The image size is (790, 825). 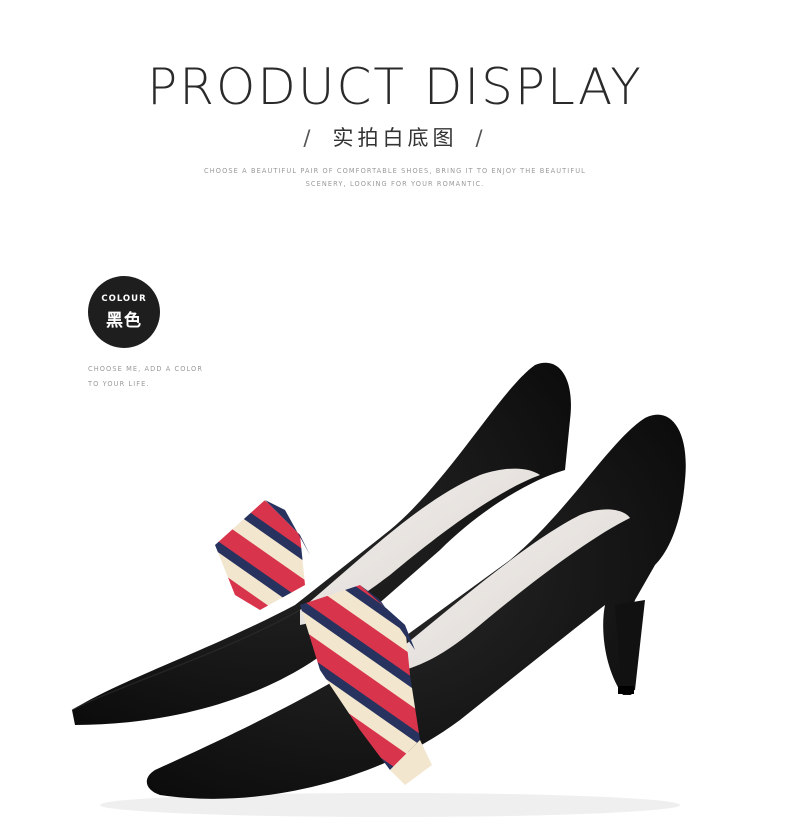 I want to click on page-title: PRODUCT DISPLAY, so click(x=395, y=87).